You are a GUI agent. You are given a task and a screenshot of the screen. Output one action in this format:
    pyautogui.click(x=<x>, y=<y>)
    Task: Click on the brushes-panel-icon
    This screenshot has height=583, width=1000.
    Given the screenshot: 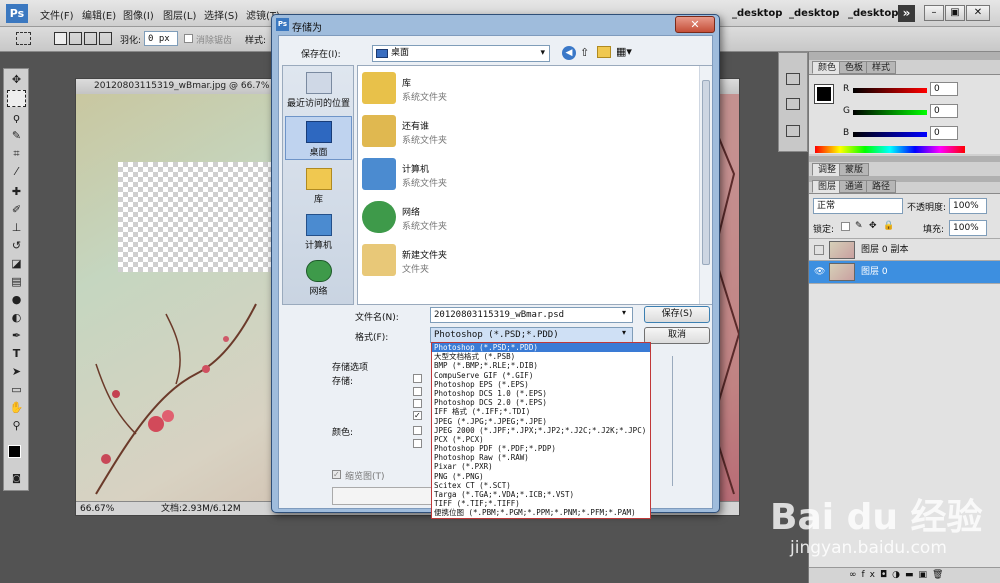 What is the action you would take?
    pyautogui.click(x=793, y=131)
    